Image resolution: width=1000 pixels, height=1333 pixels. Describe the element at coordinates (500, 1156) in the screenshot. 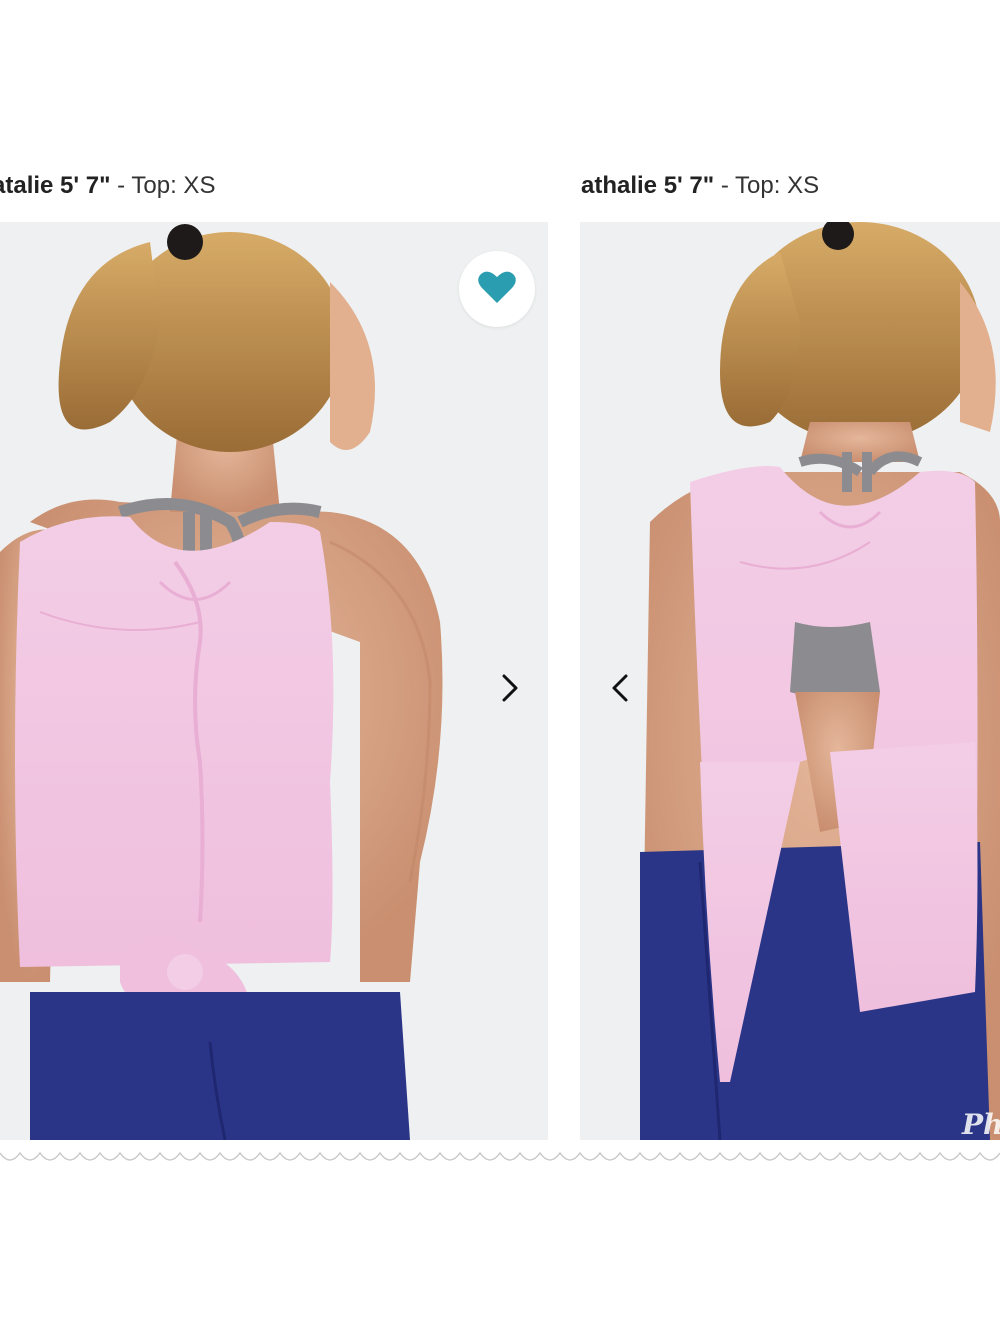

I see `scalloped-divider` at that location.